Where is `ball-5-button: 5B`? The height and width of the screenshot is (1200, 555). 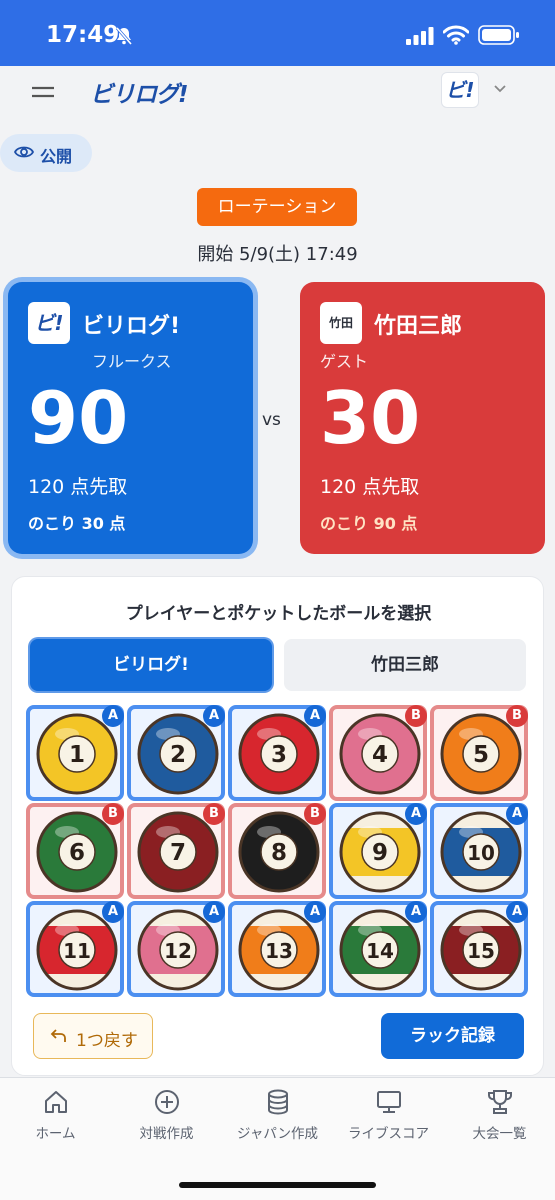 ball-5-button: 5B is located at coordinates (479, 753).